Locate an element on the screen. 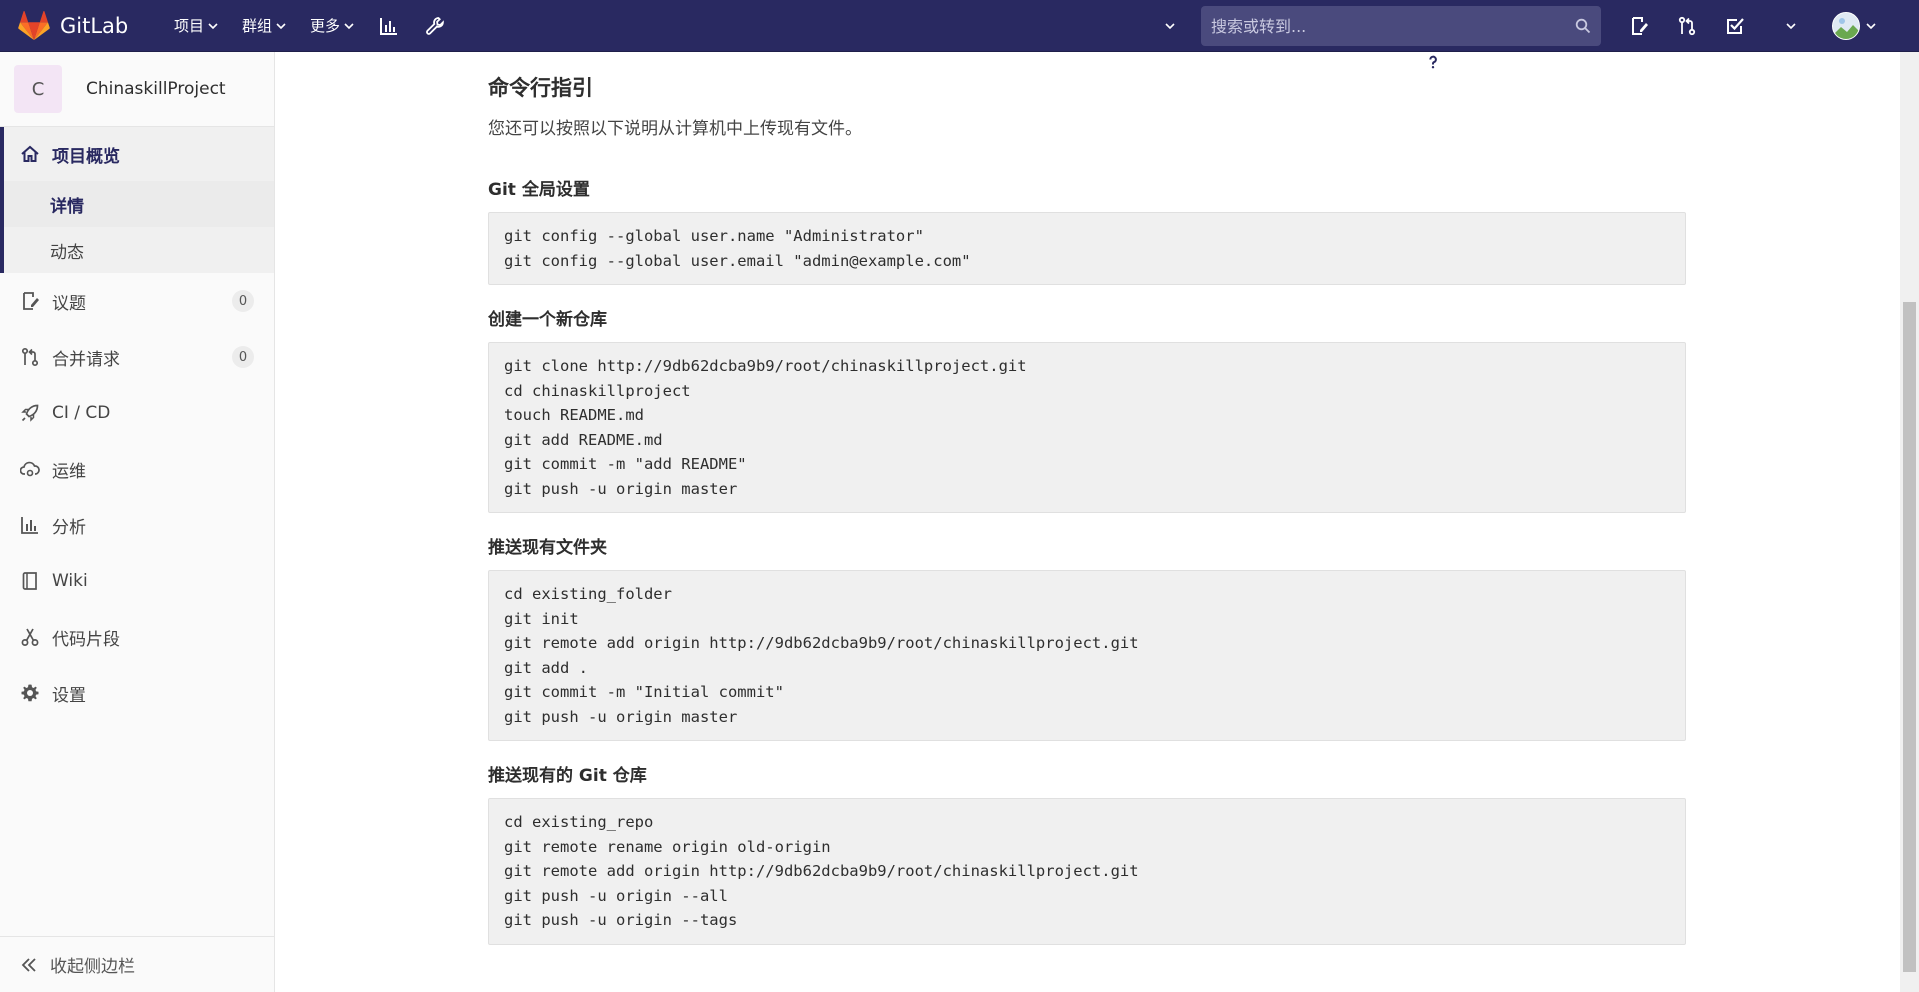 Image resolution: width=1919 pixels, height=992 pixels. nav-projects-label: 项目 is located at coordinates (189, 26).